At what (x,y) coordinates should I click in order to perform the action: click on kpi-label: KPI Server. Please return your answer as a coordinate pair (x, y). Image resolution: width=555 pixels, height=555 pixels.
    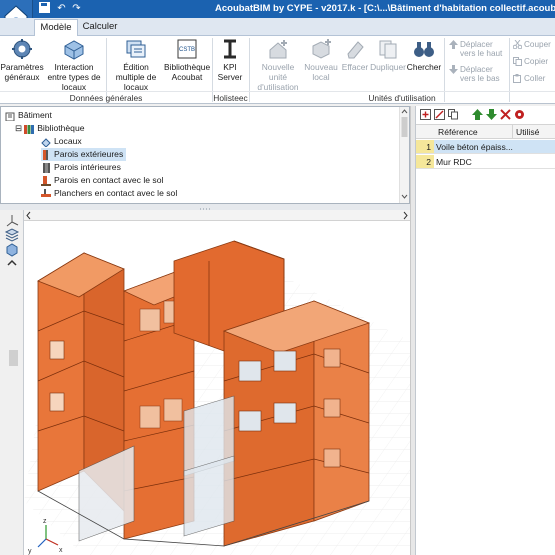
    Looking at the image, I should click on (230, 72).